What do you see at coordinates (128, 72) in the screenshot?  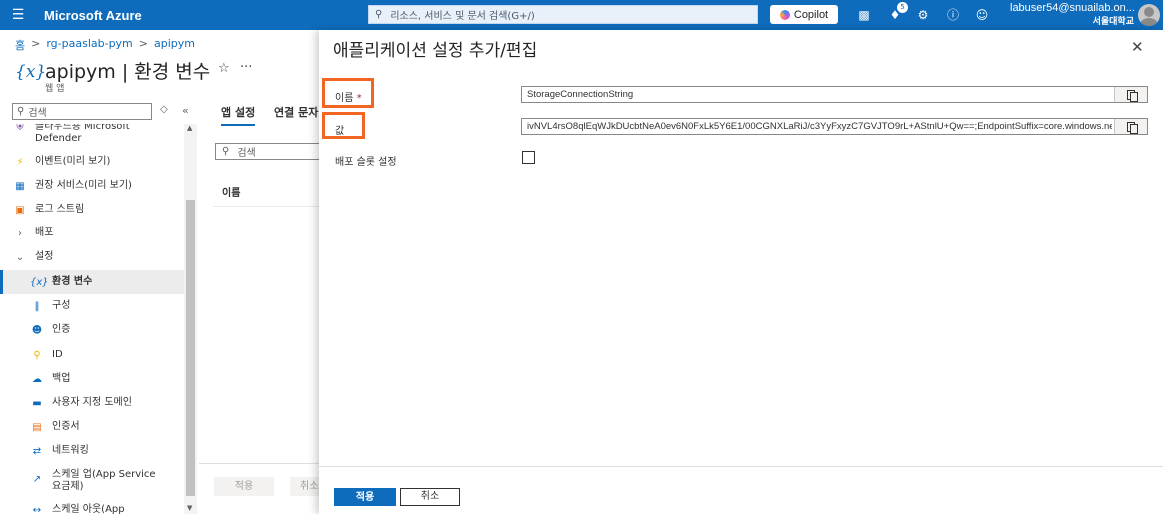 I see `page-title: apipym | 환경 변수` at bounding box center [128, 72].